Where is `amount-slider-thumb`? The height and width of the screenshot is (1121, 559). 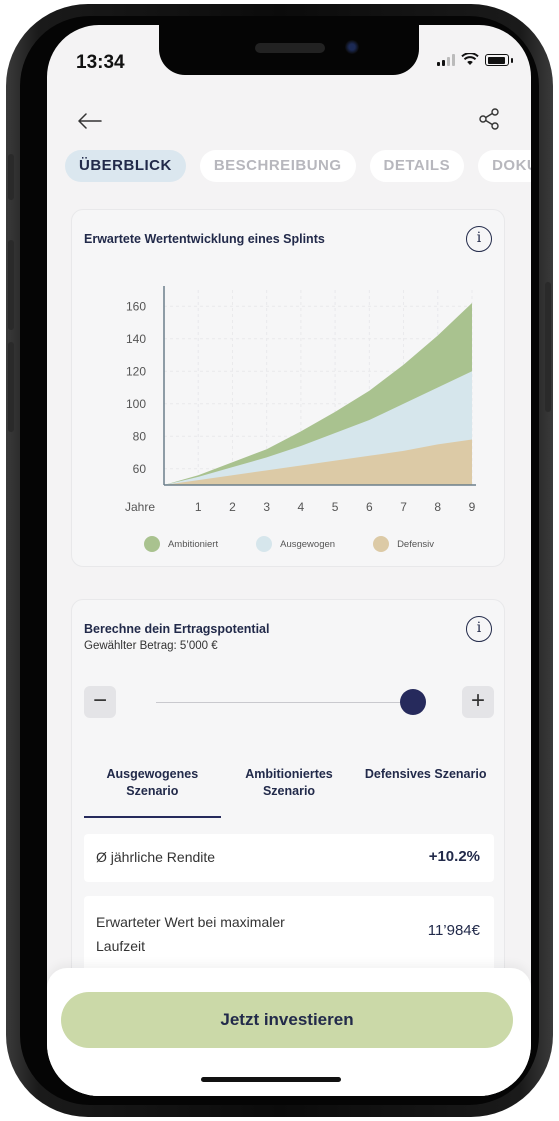
amount-slider-thumb is located at coordinates (413, 702).